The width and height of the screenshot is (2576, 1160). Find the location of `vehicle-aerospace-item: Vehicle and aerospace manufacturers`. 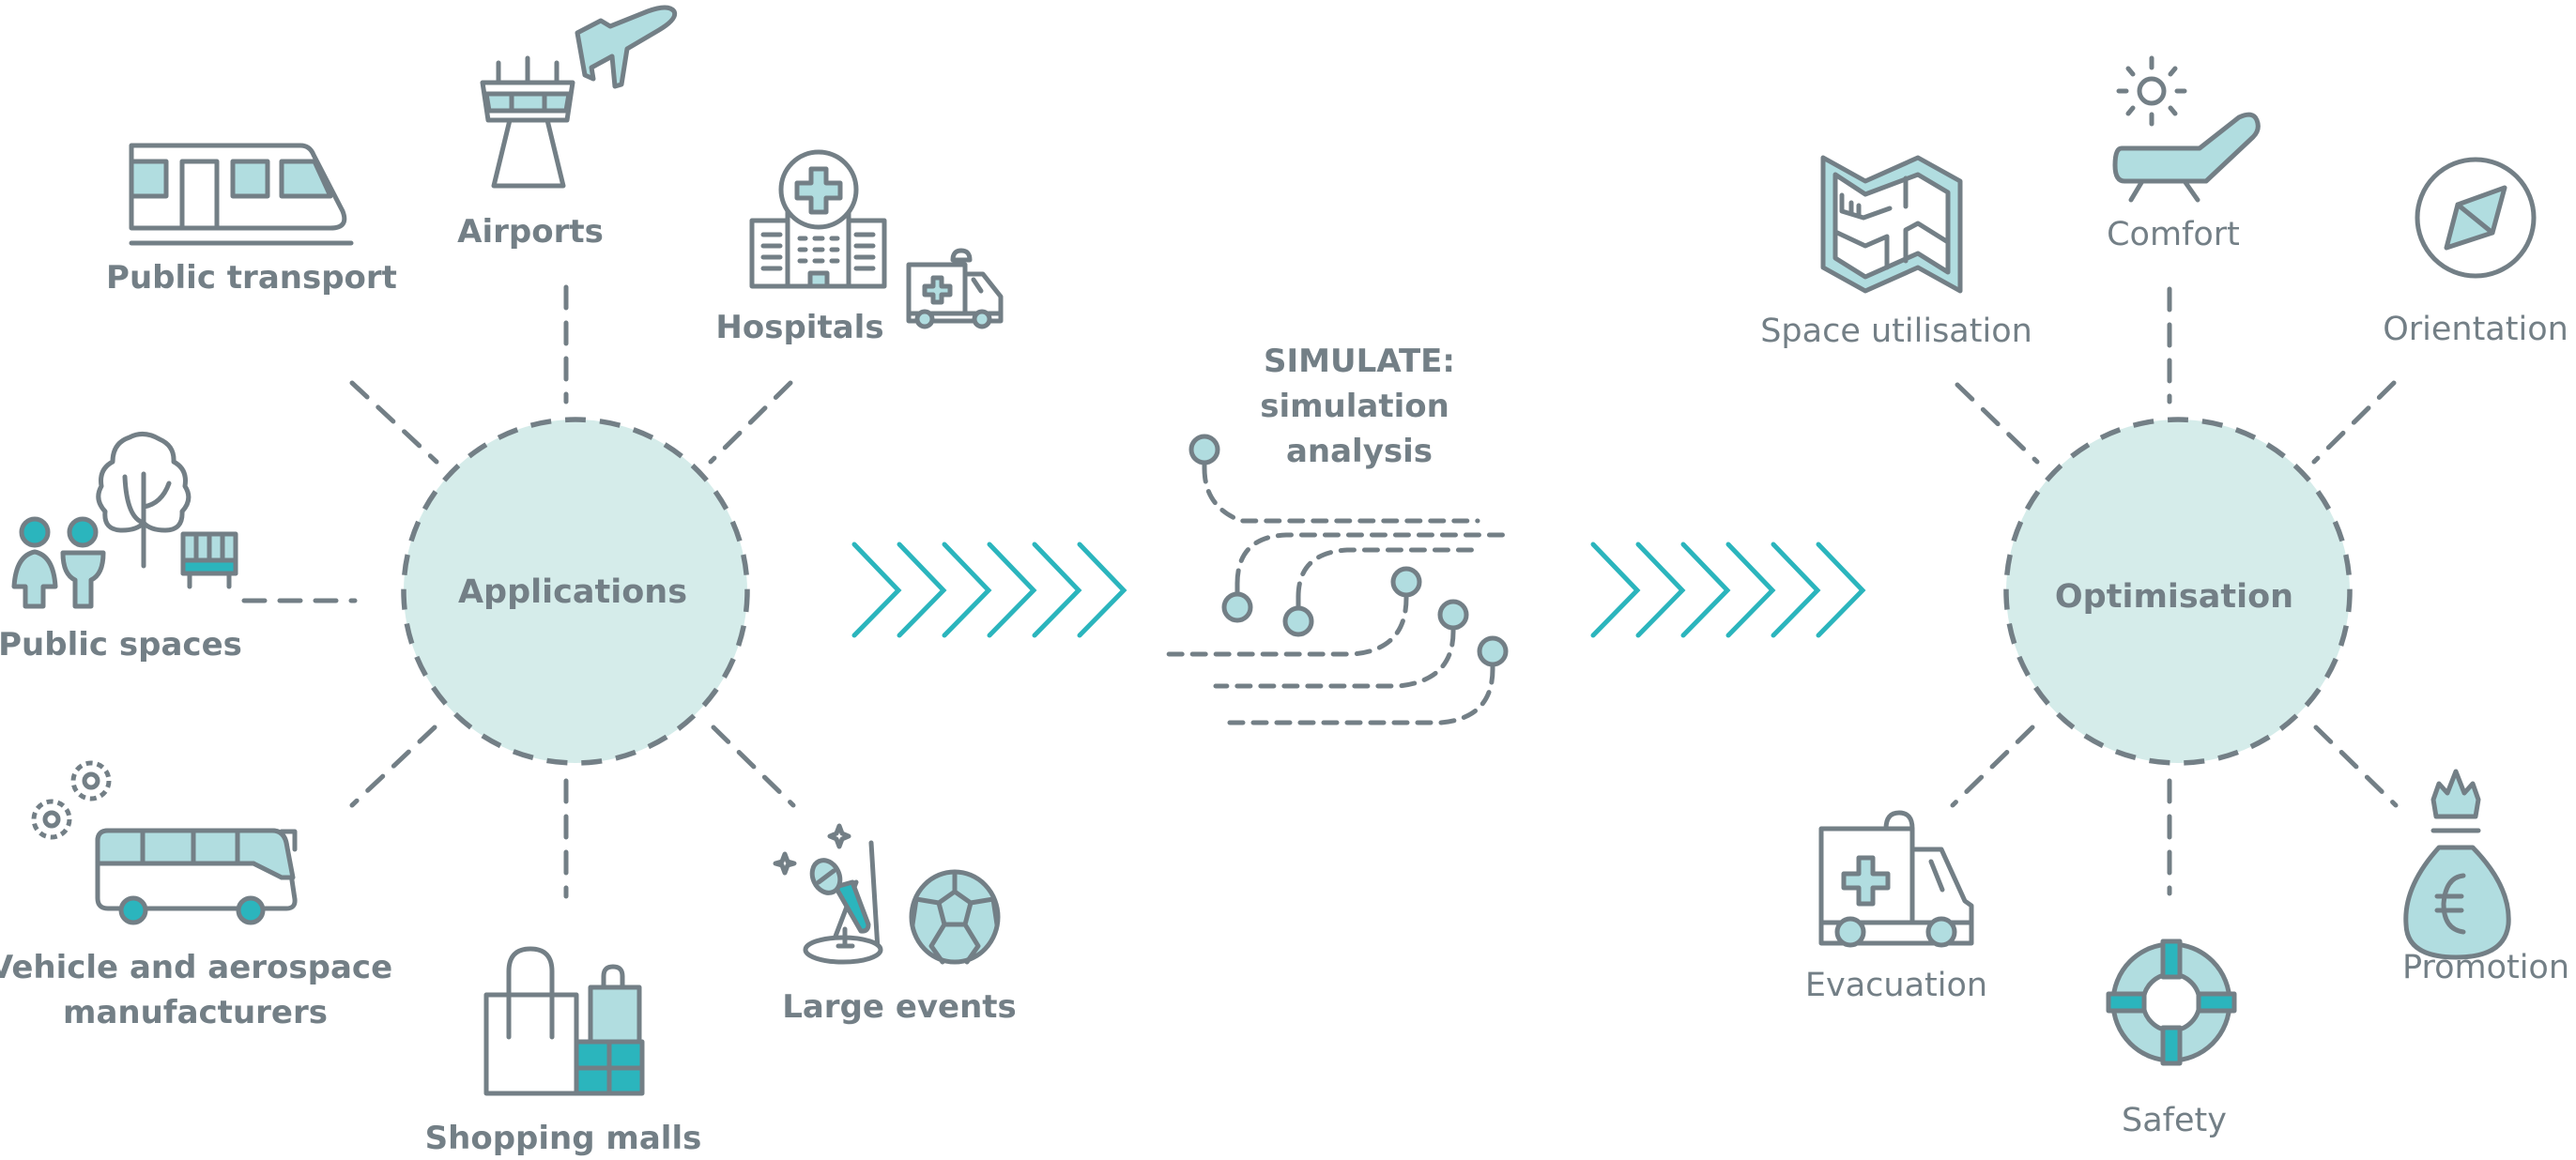

vehicle-aerospace-item: Vehicle and aerospace manufacturers is located at coordinates (196, 895).